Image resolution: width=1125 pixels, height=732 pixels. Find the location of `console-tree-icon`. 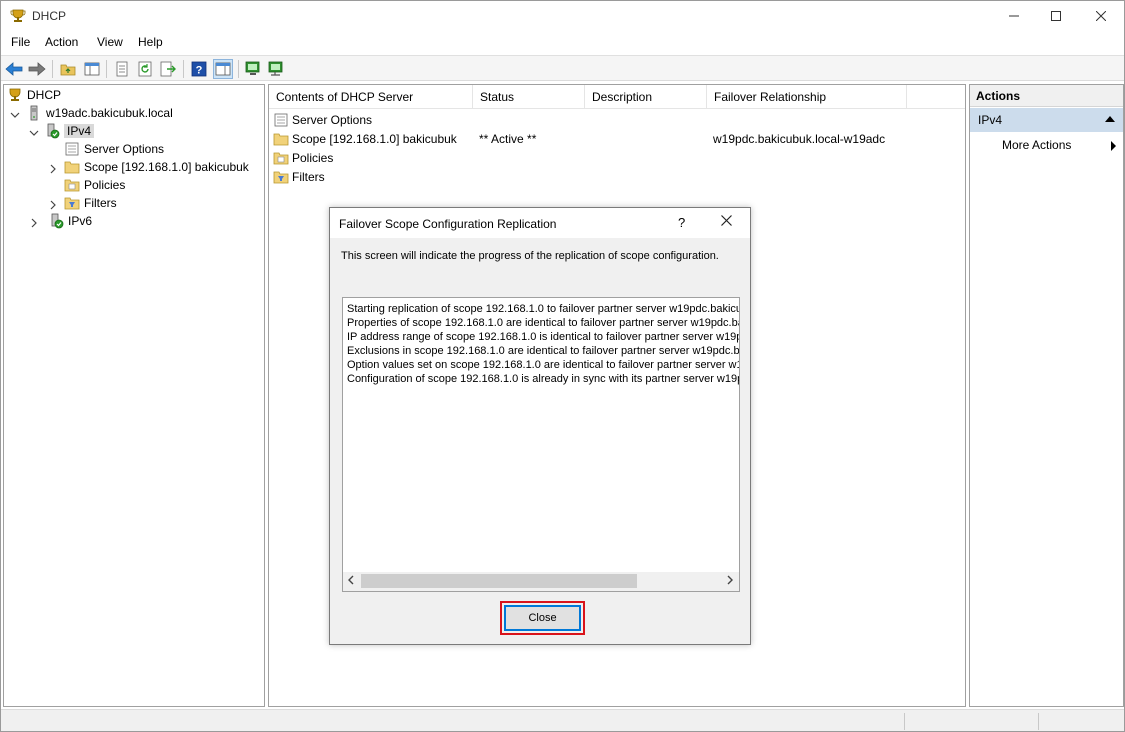

console-tree-icon is located at coordinates (92, 69).